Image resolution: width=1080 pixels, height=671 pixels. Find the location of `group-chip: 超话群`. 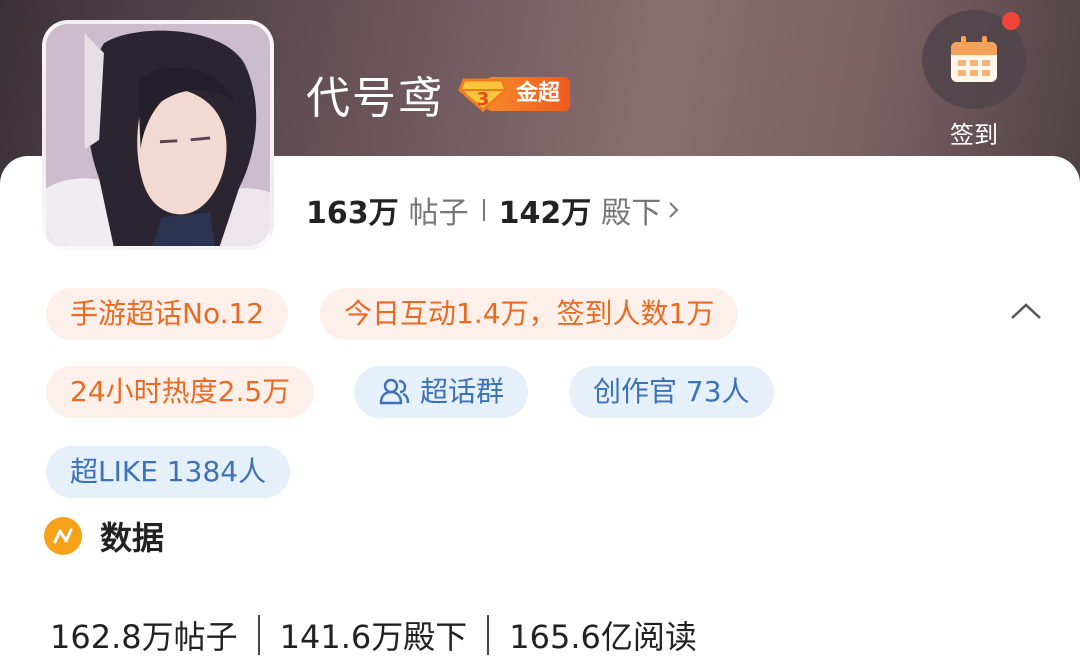

group-chip: 超话群 is located at coordinates (441, 392).